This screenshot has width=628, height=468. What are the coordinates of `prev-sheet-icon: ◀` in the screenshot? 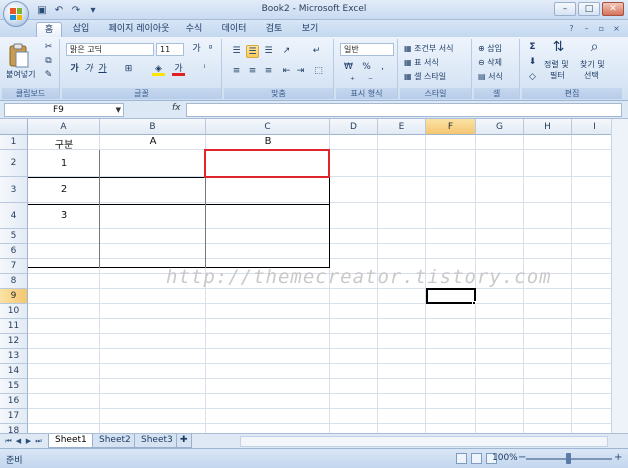 It's located at (18, 441).